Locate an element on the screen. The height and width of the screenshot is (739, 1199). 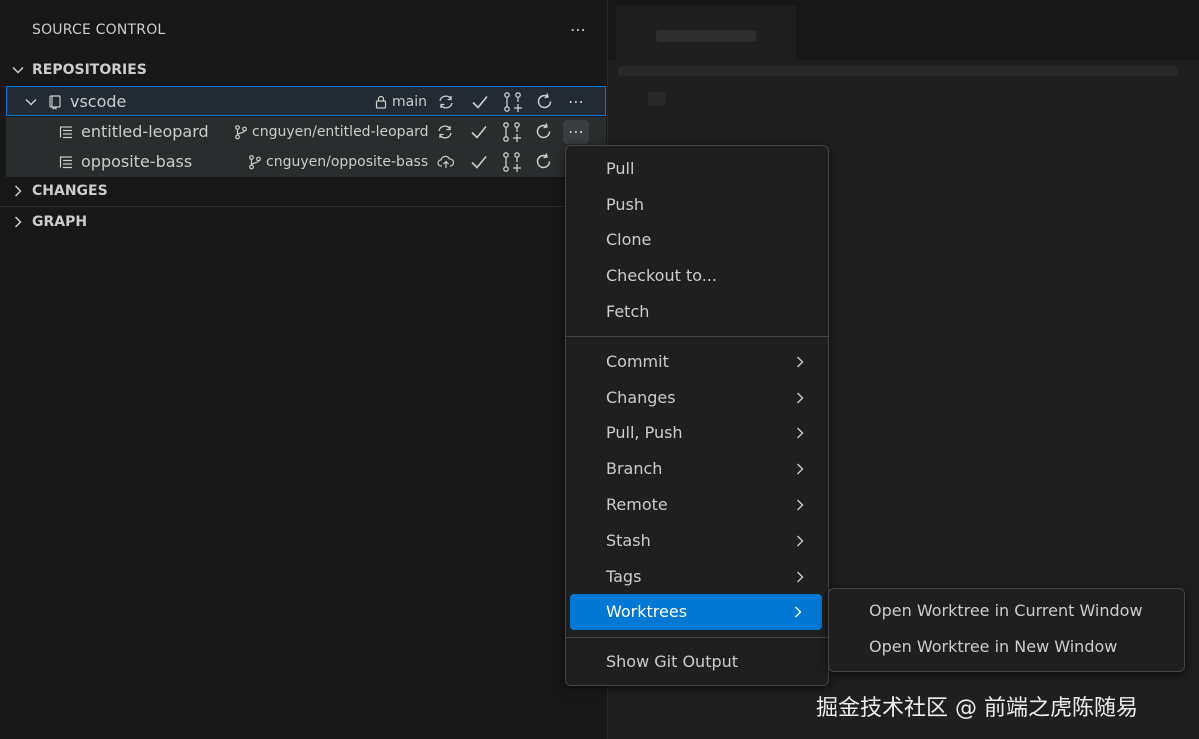
menu-item-stash: Stash is located at coordinates (697, 541).